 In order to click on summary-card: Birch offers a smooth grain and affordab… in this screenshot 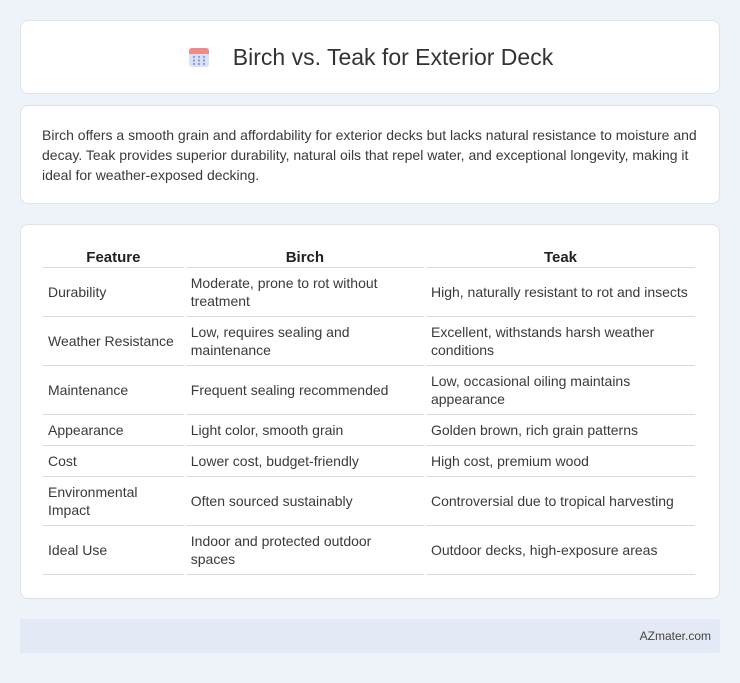, I will do `click(370, 154)`.